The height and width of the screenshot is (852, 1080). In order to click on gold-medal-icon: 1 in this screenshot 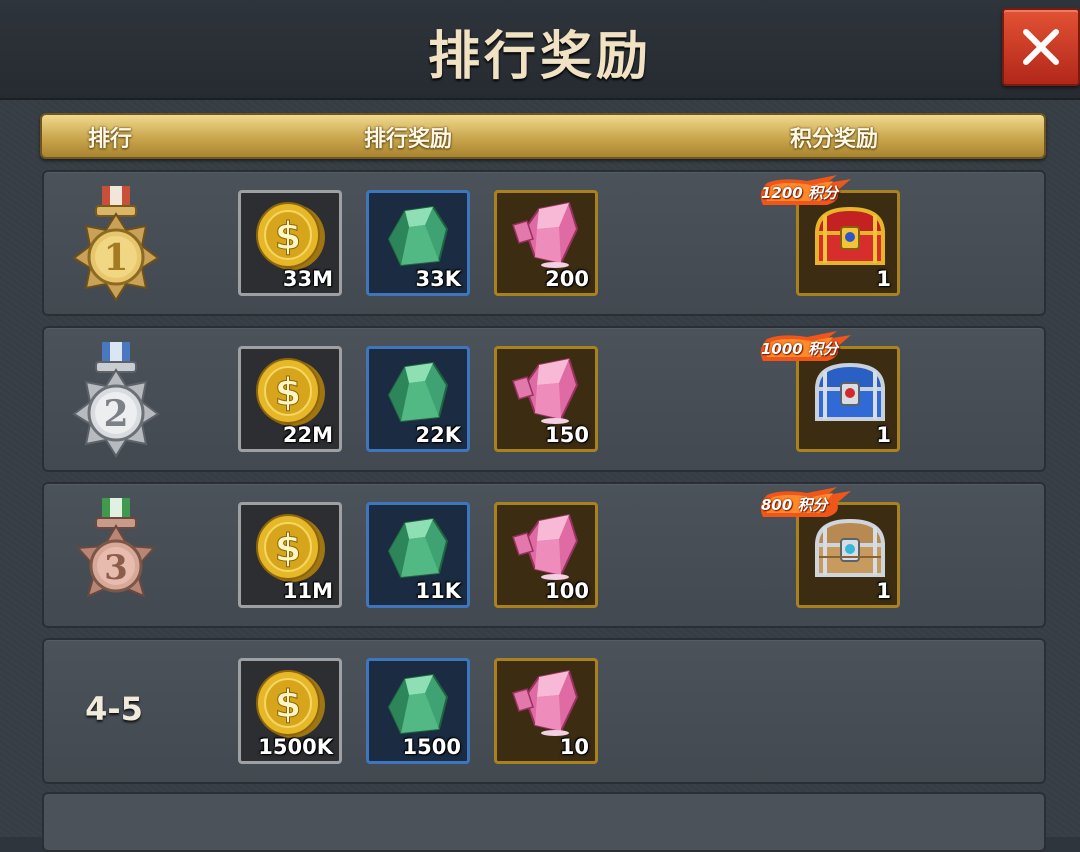, I will do `click(116, 244)`.